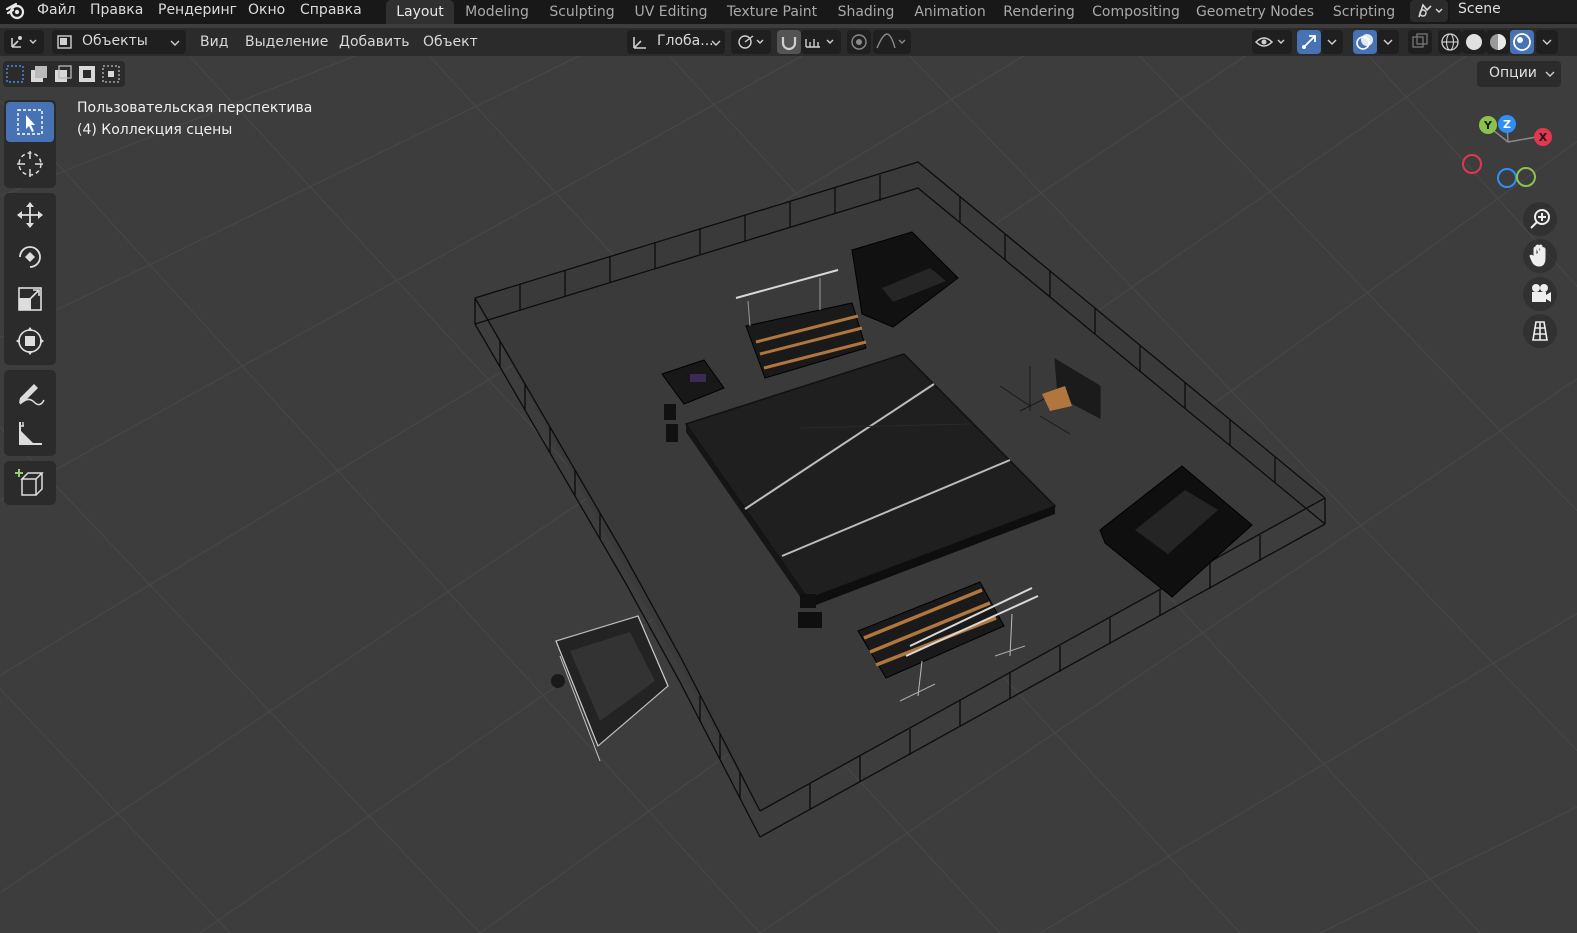 This screenshot has width=1577, height=933. I want to click on proportional-icon, so click(859, 42).